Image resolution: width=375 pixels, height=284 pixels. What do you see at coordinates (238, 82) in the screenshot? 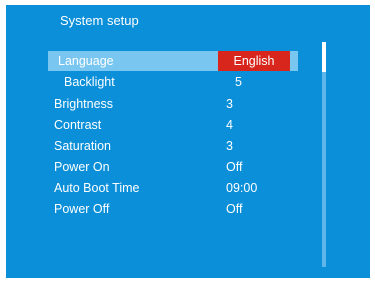
I see `menu-item-value: 5` at bounding box center [238, 82].